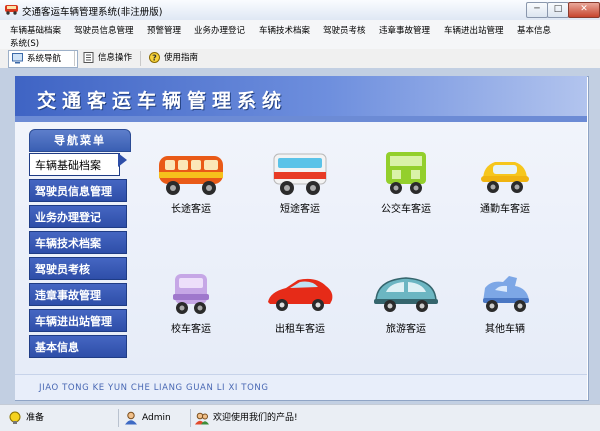  What do you see at coordinates (406, 209) in the screenshot?
I see `vehicle-label: 公交车客运` at bounding box center [406, 209].